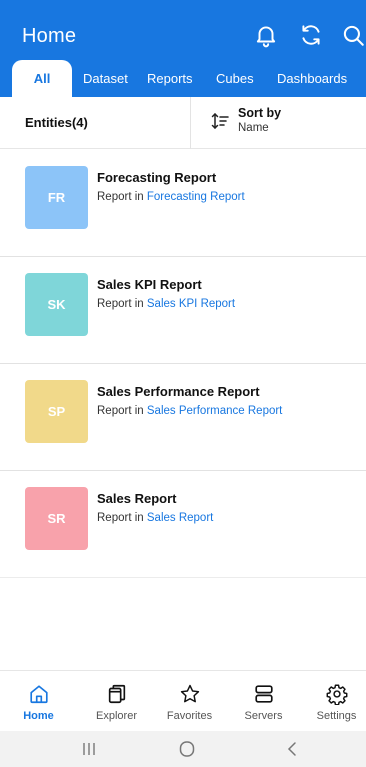 The image size is (366, 767). I want to click on entity-initials: FR, so click(56, 197).